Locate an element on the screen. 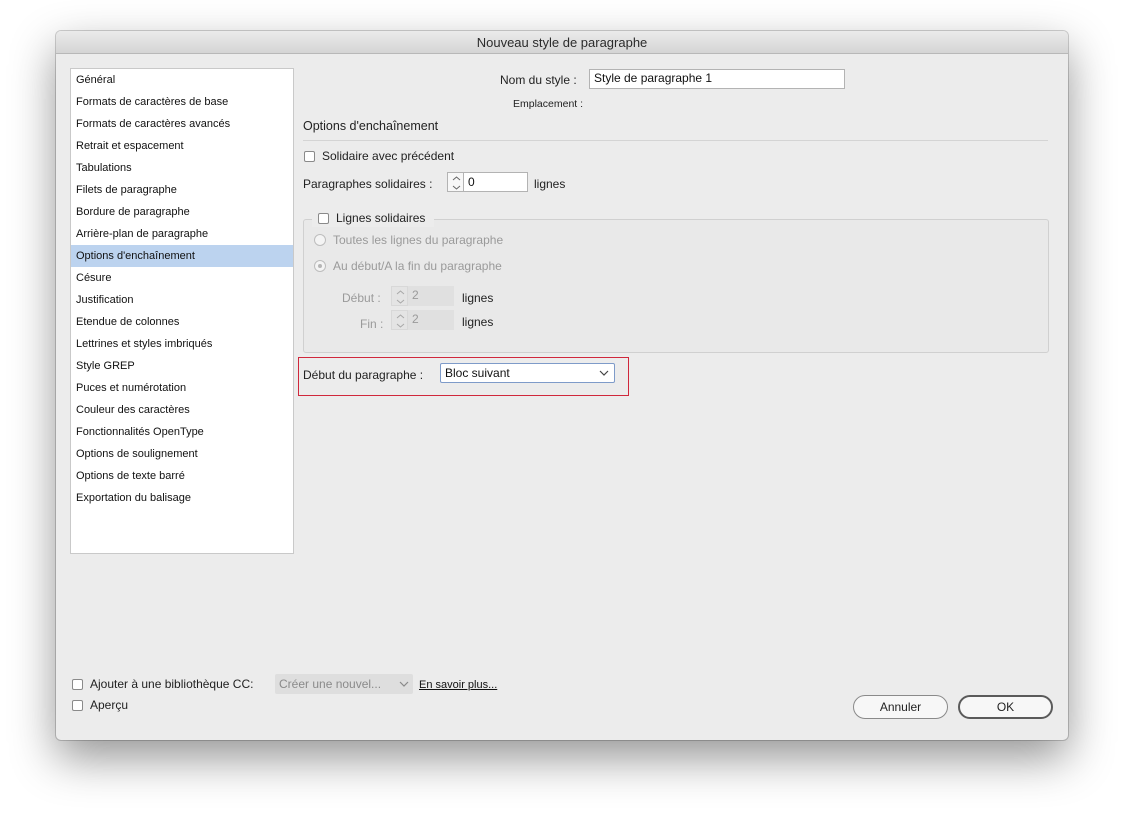 The image size is (1124, 821). all-lines-label: Toutes les lignes du paragraphe is located at coordinates (418, 240).